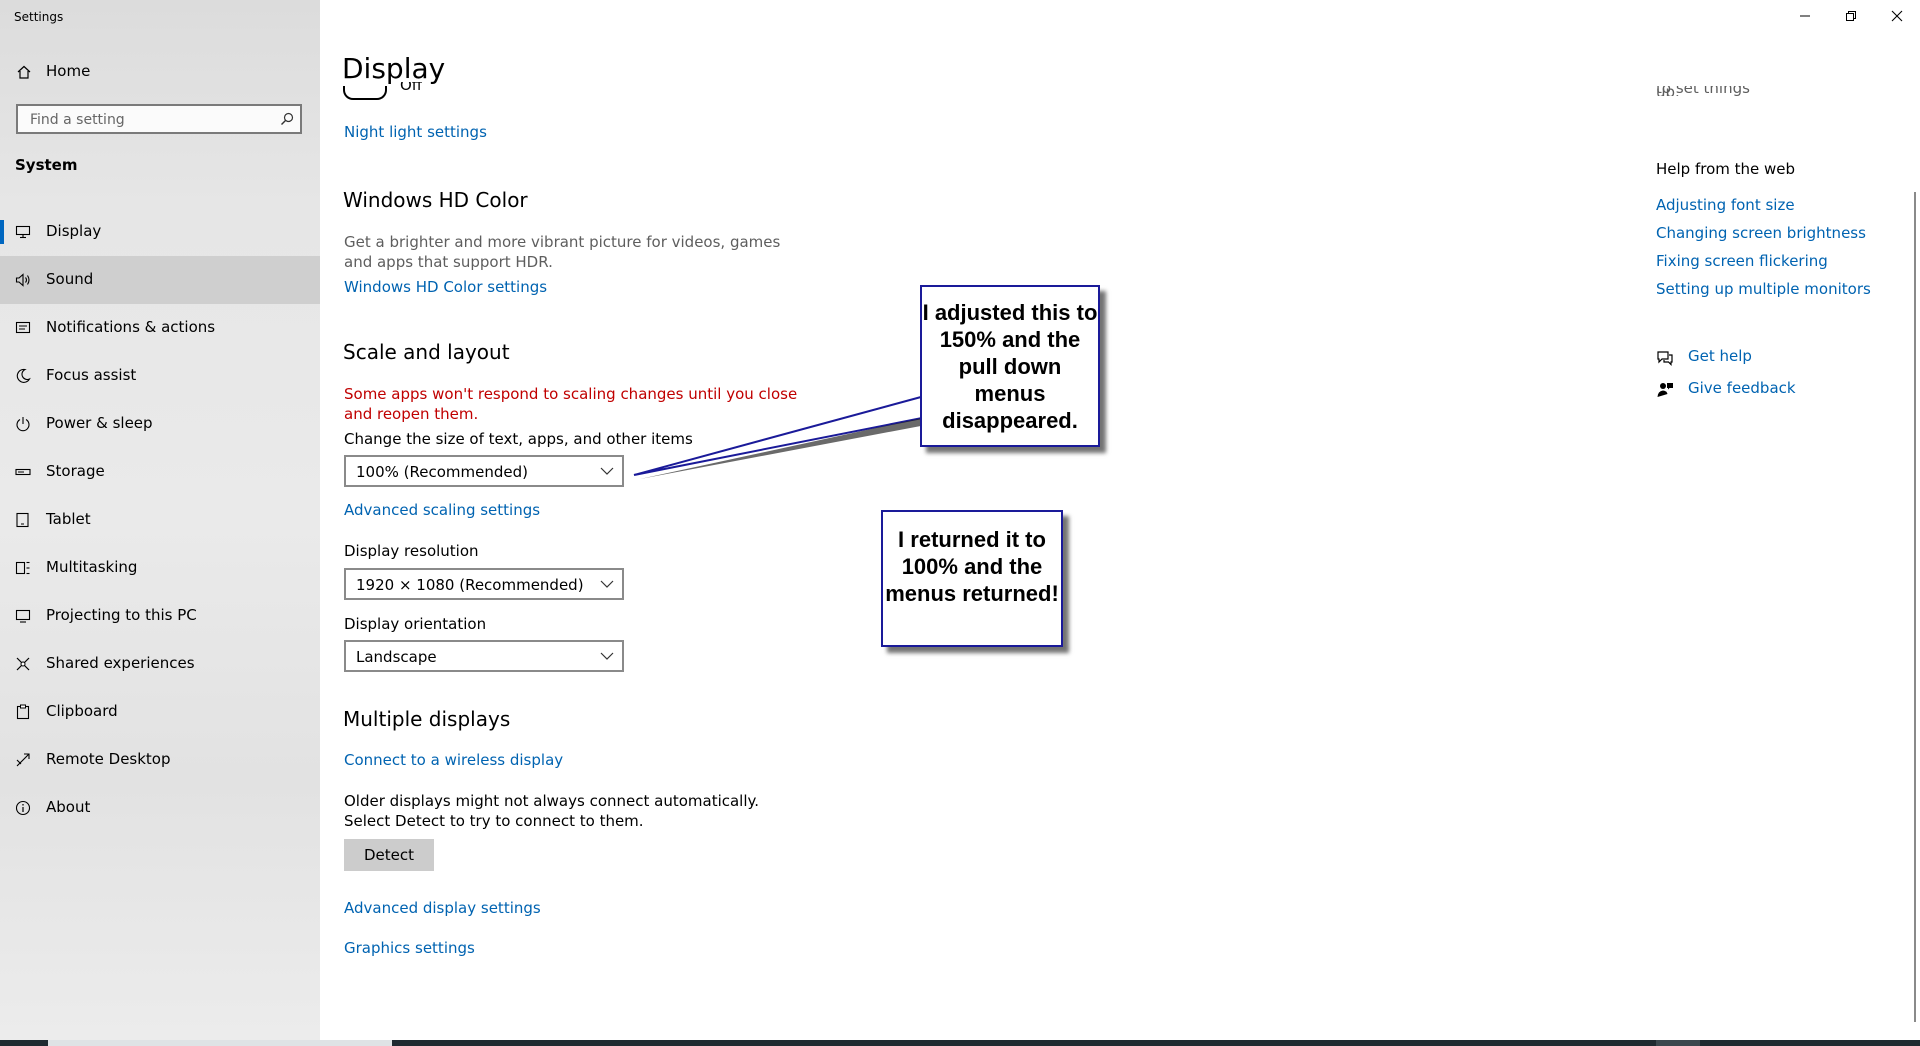 The height and width of the screenshot is (1046, 1920). Describe the element at coordinates (453, 760) in the screenshot. I see `wireless-display-link: Connect to a wireless display` at that location.